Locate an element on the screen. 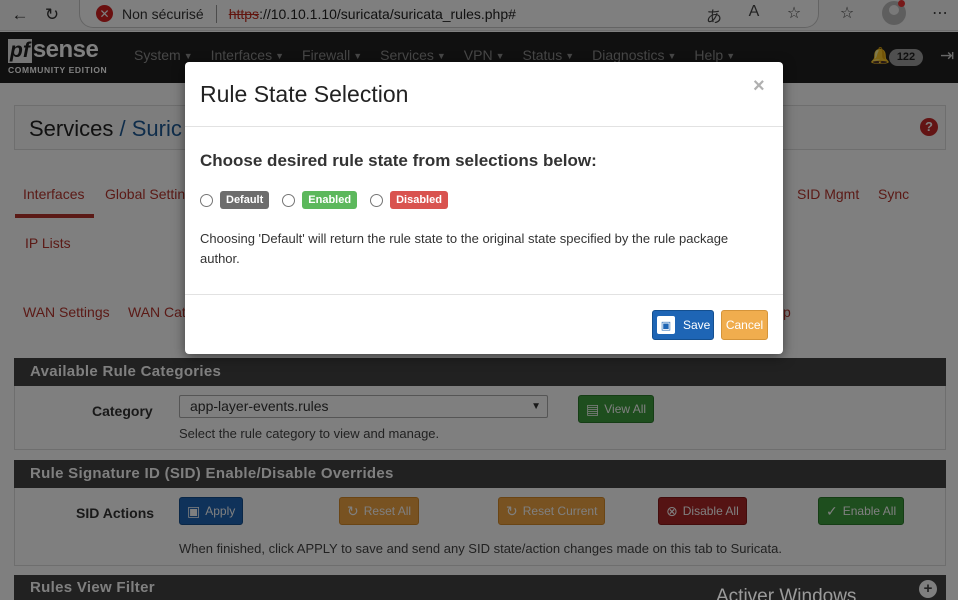 The image size is (958, 600). cancel-button: Cancel is located at coordinates (744, 325).